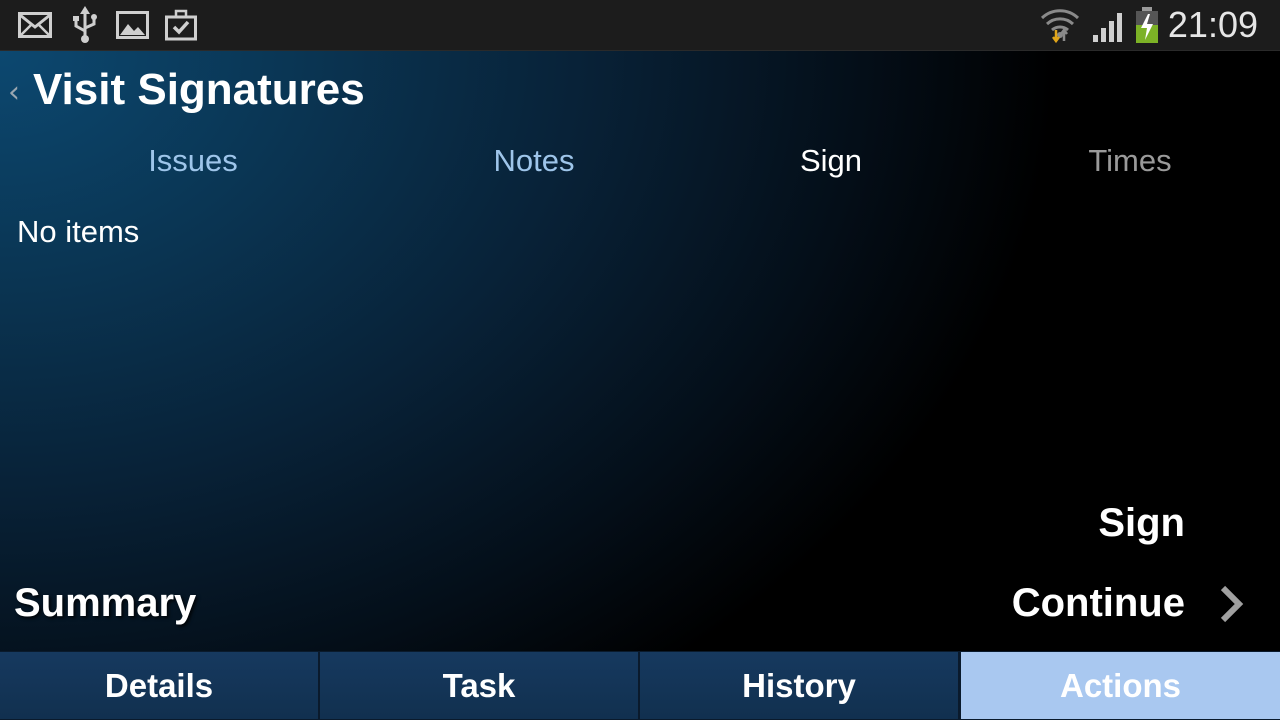 The width and height of the screenshot is (1280, 720). I want to click on nav-actions: Actions, so click(1120, 685).